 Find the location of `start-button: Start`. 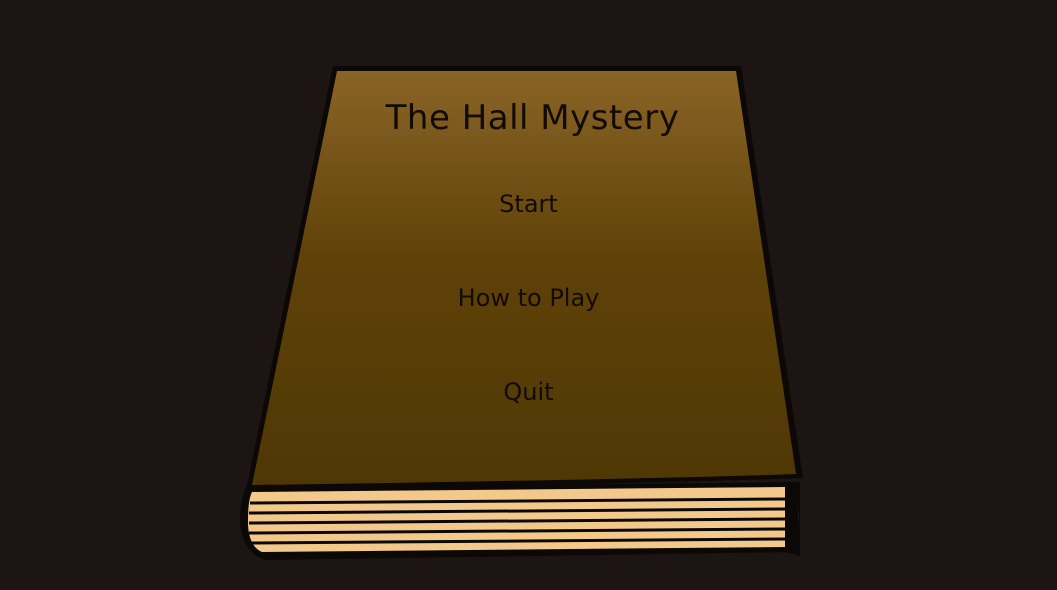

start-button: Start is located at coordinates (528, 204).